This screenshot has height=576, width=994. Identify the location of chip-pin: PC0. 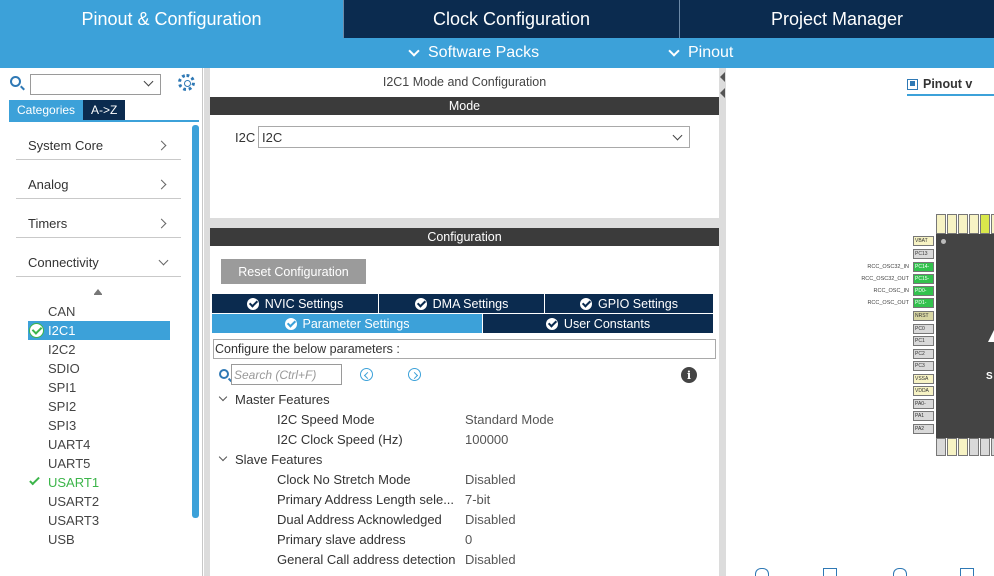
(923, 329).